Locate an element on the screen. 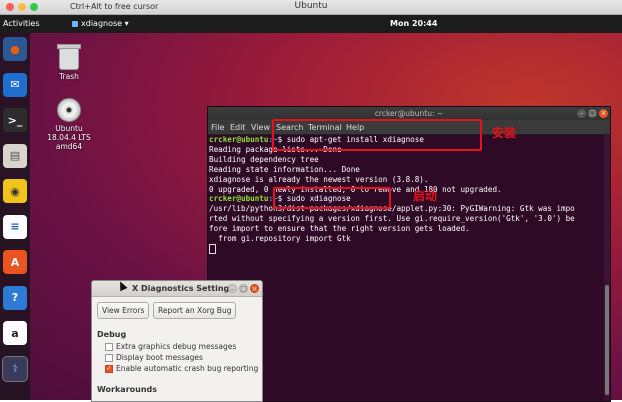  firefox-icon: ● is located at coordinates (15, 49).